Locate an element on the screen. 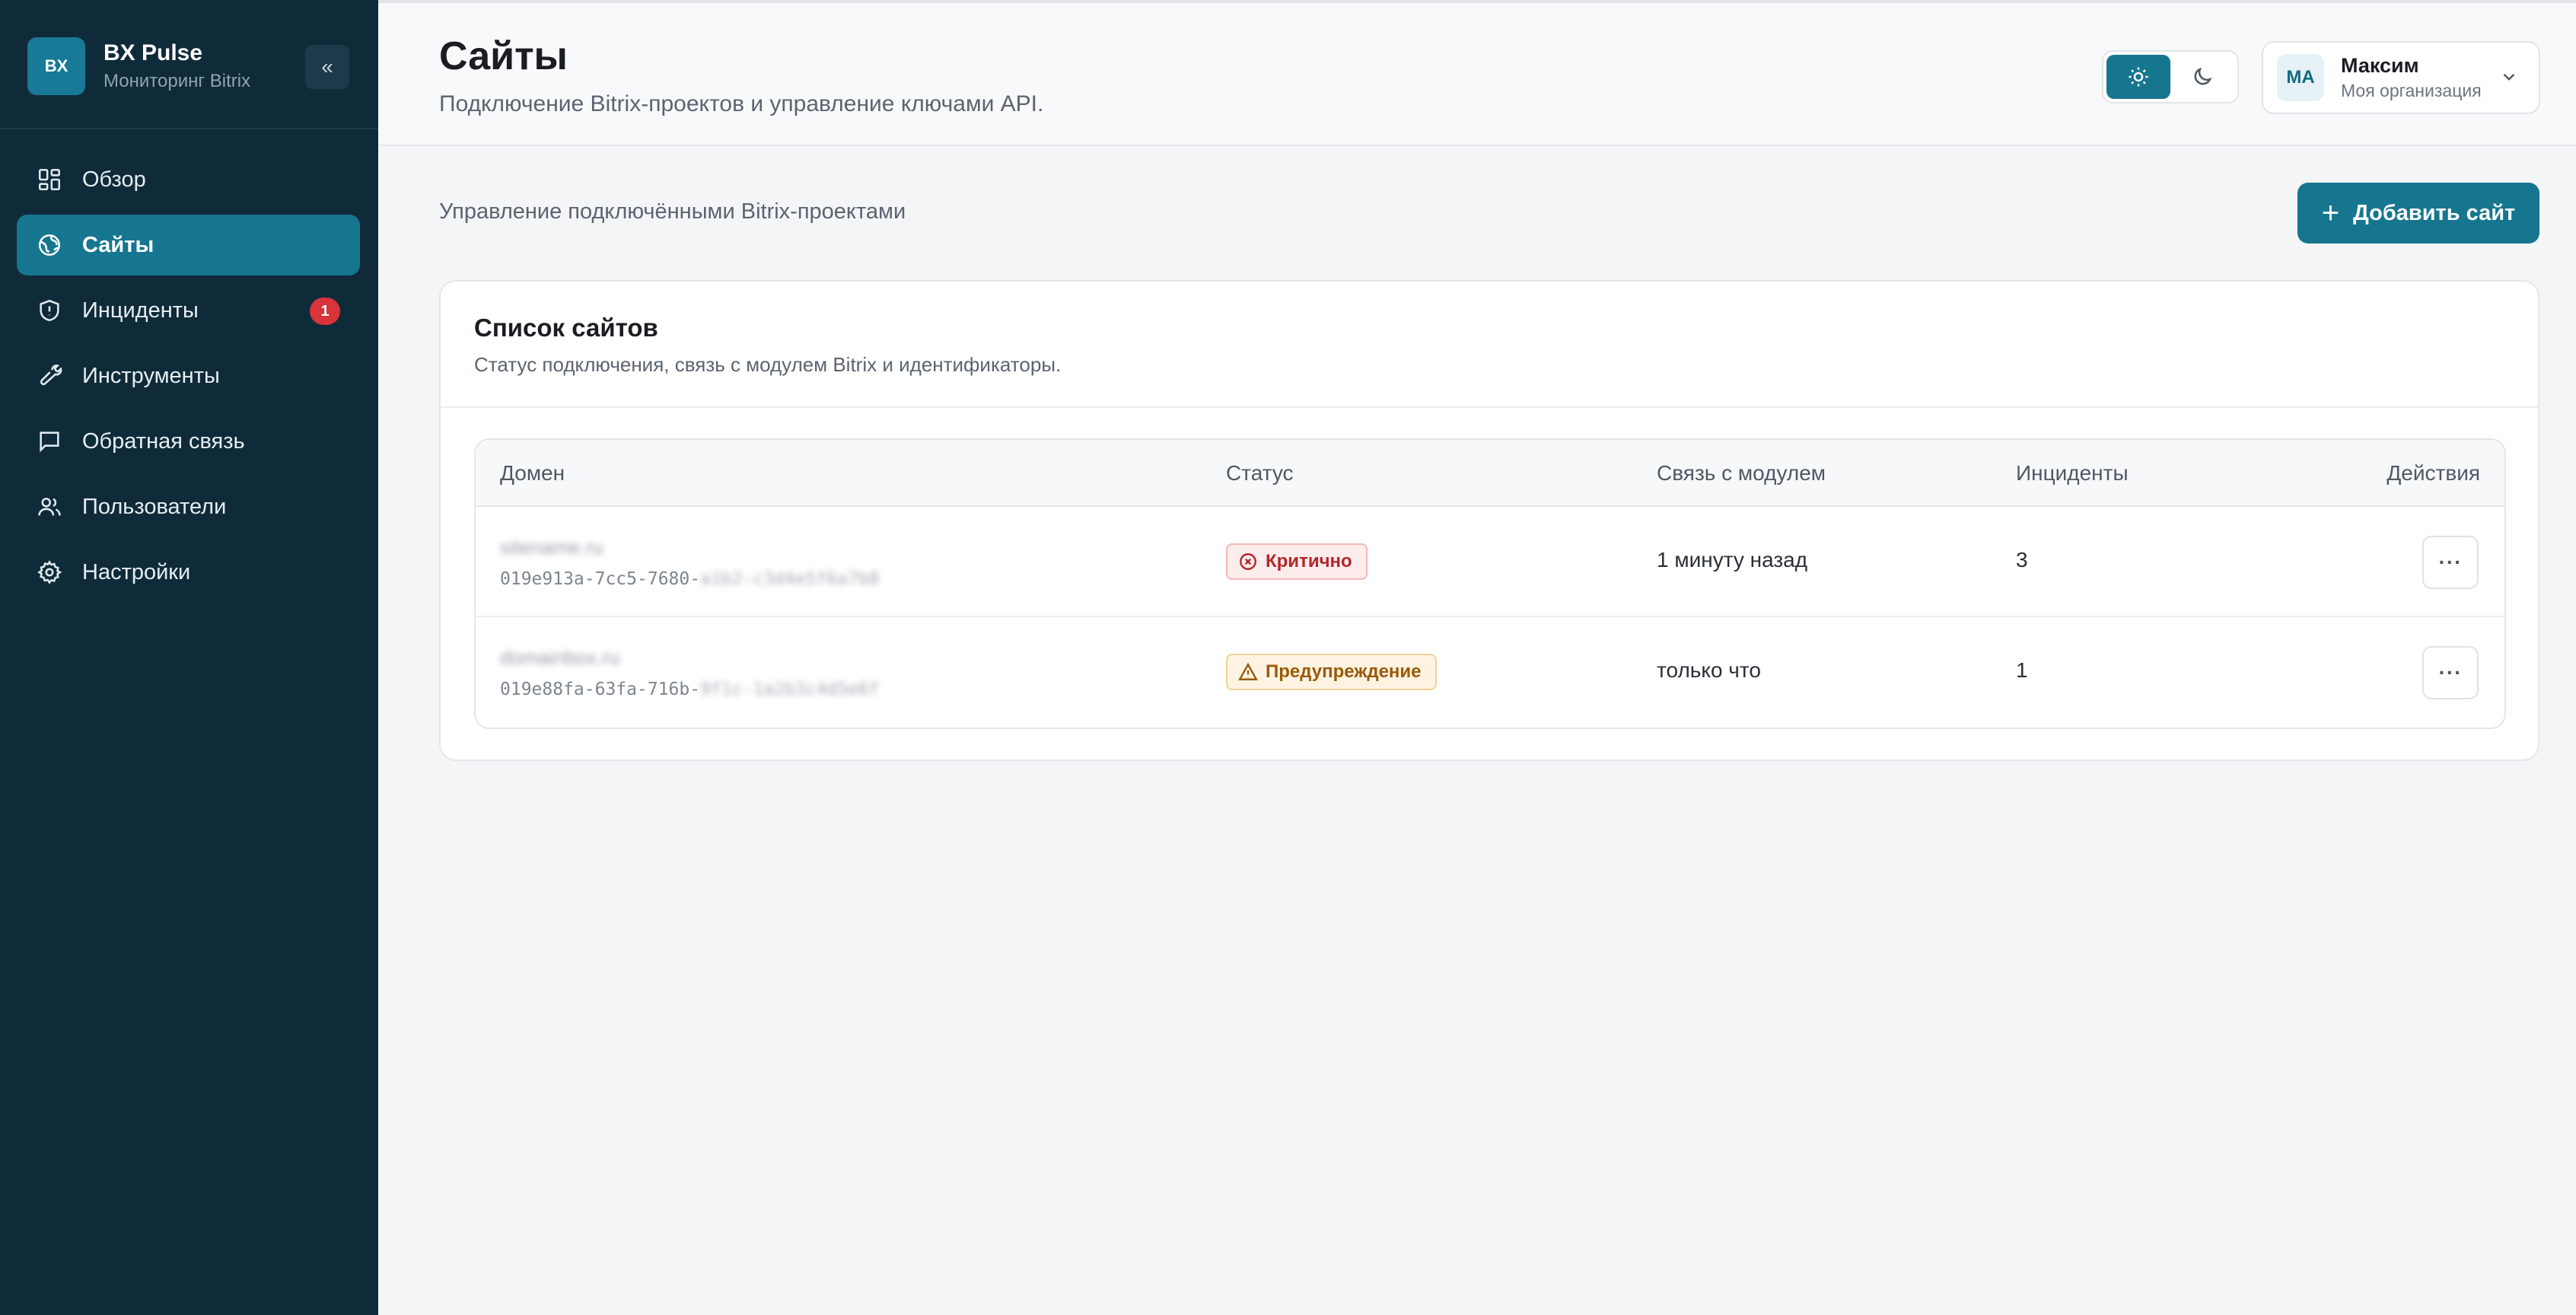  incidents-count: 3 is located at coordinates (2022, 560).